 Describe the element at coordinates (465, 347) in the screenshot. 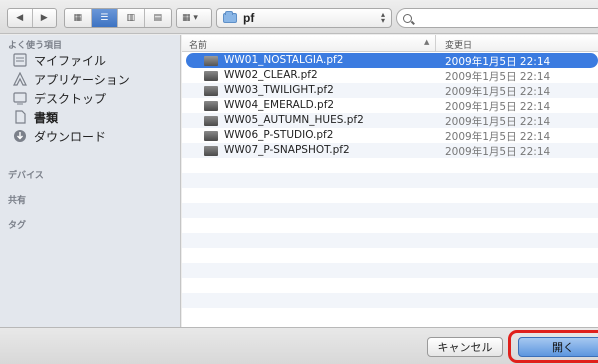

I see `cancel-button: キャンセル` at that location.